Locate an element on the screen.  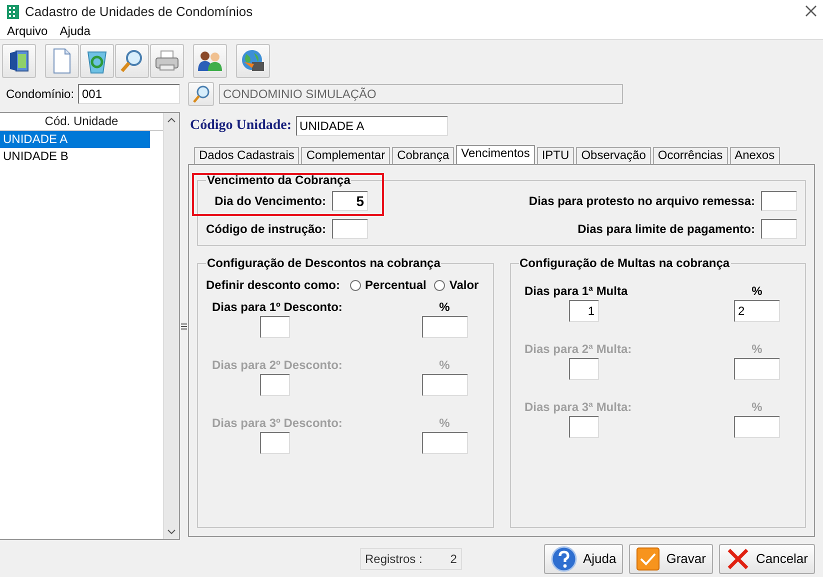
tab: Vencimentos is located at coordinates (495, 155).